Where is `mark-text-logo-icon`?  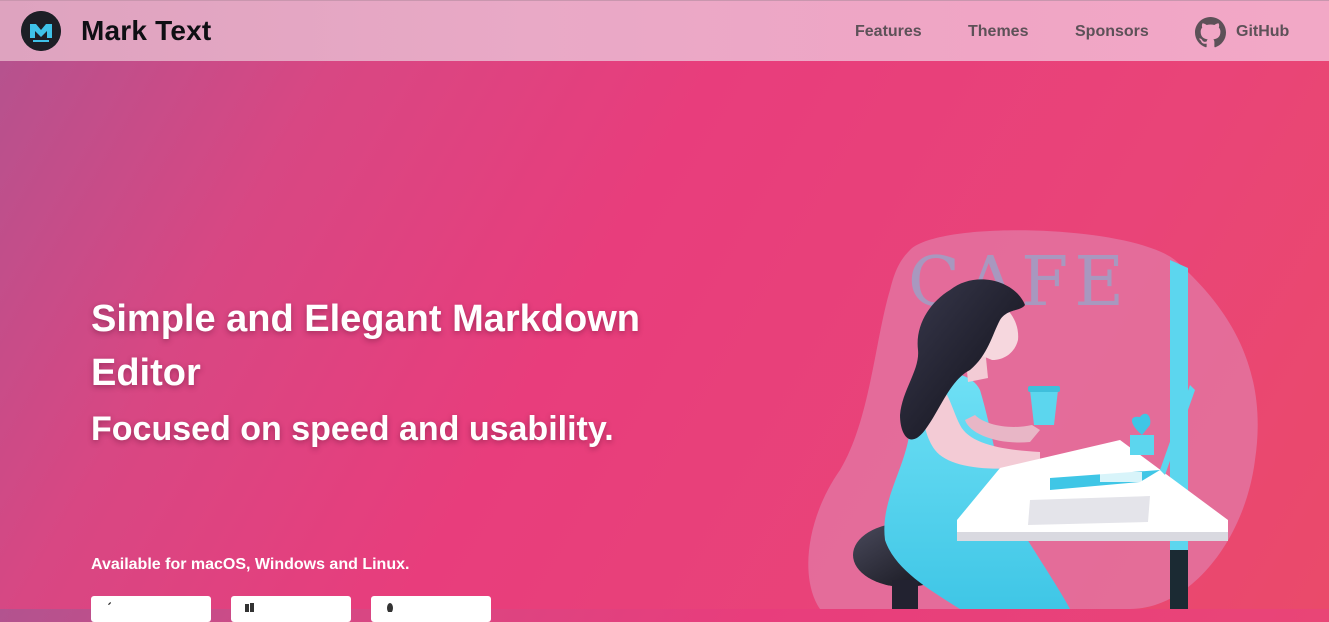
mark-text-logo-icon is located at coordinates (41, 31).